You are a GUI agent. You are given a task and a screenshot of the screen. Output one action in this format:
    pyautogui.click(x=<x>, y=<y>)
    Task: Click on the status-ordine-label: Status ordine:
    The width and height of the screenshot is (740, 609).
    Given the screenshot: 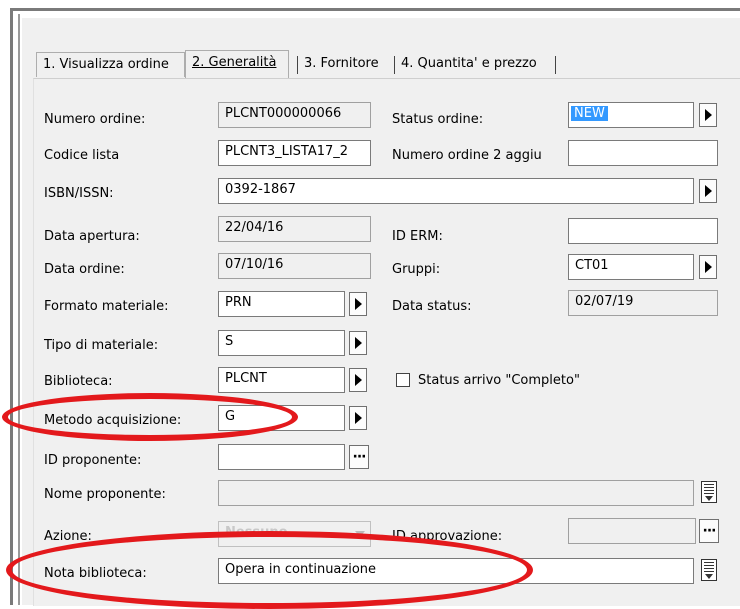 What is the action you would take?
    pyautogui.click(x=438, y=119)
    